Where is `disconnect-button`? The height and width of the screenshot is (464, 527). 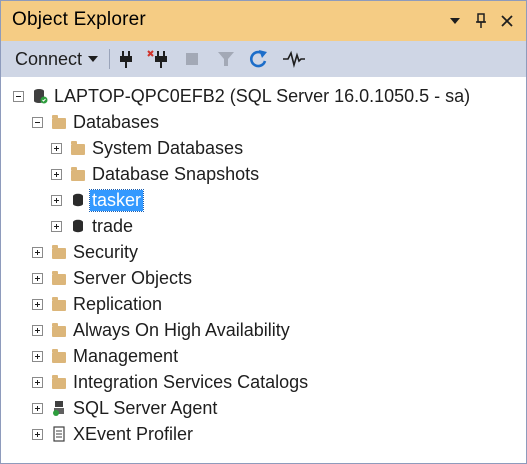 disconnect-button is located at coordinates (158, 59).